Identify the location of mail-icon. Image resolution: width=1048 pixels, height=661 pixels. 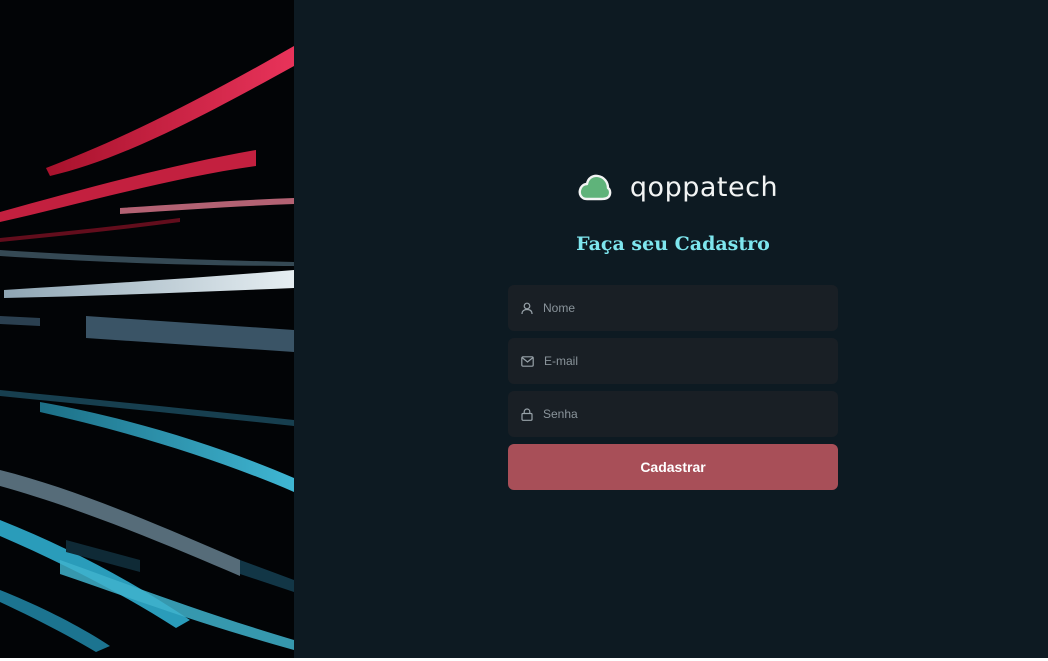
(527, 361).